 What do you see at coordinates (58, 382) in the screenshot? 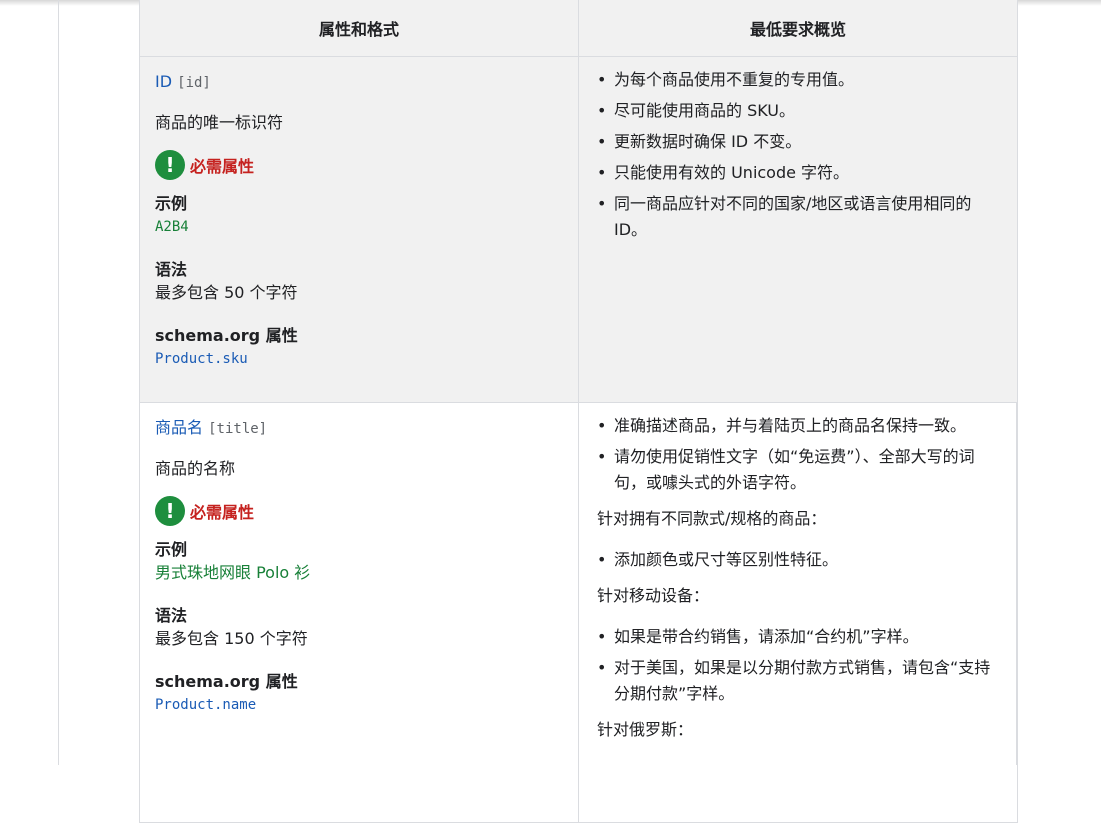
I see `page-gutter-divider` at bounding box center [58, 382].